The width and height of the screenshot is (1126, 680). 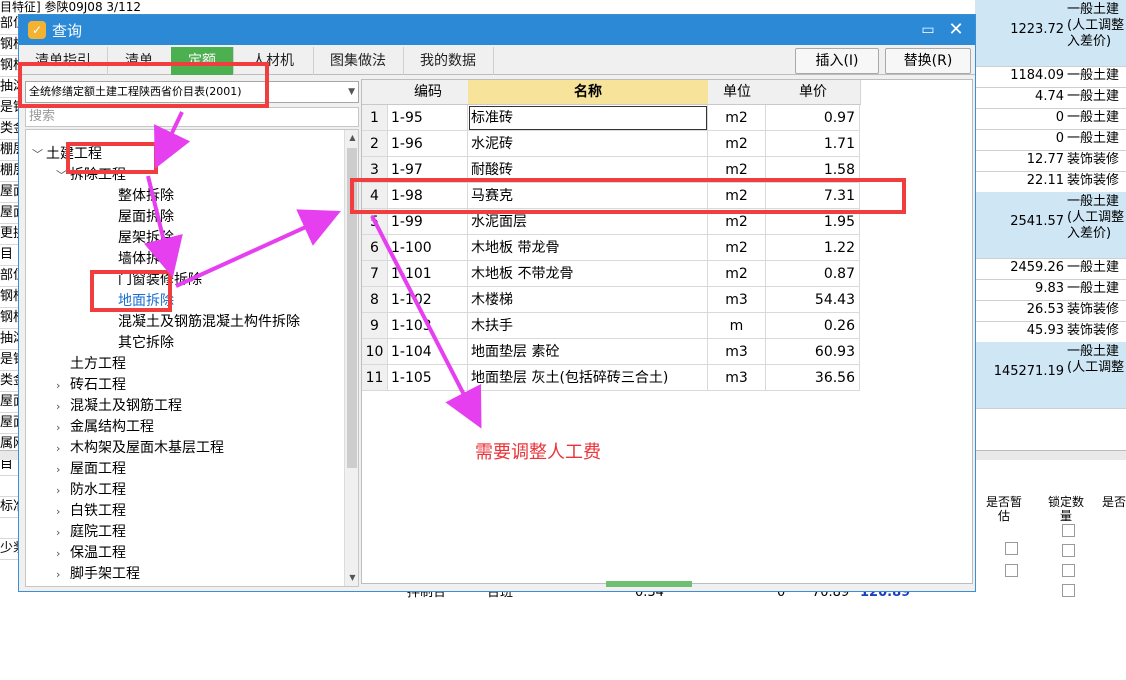 What do you see at coordinates (98, 574) in the screenshot?
I see `tree-item: › 脚手架工程` at bounding box center [98, 574].